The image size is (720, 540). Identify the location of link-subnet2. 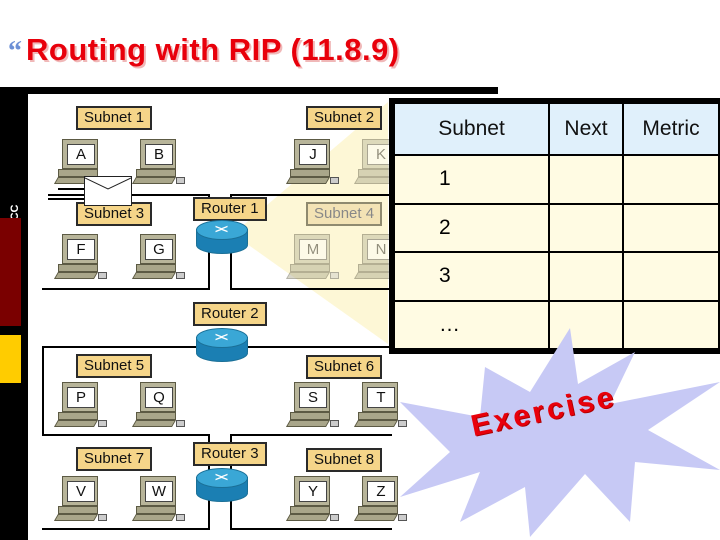
(310, 195).